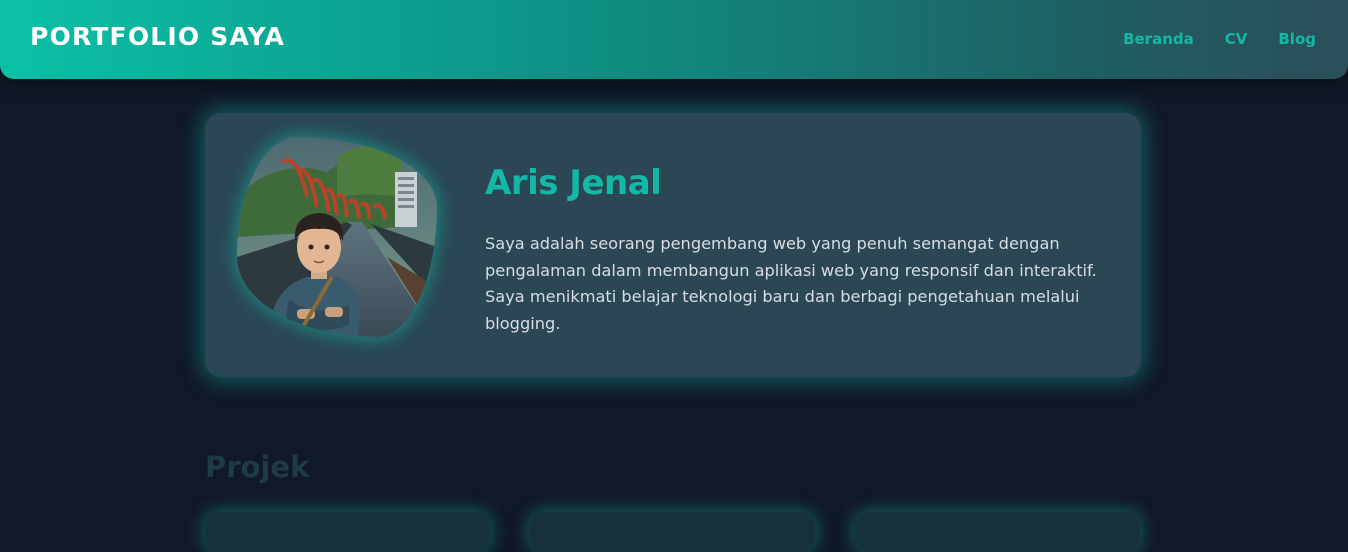 The width and height of the screenshot is (1348, 552). Describe the element at coordinates (257, 467) in the screenshot. I see `section-title-projects: Projek` at that location.